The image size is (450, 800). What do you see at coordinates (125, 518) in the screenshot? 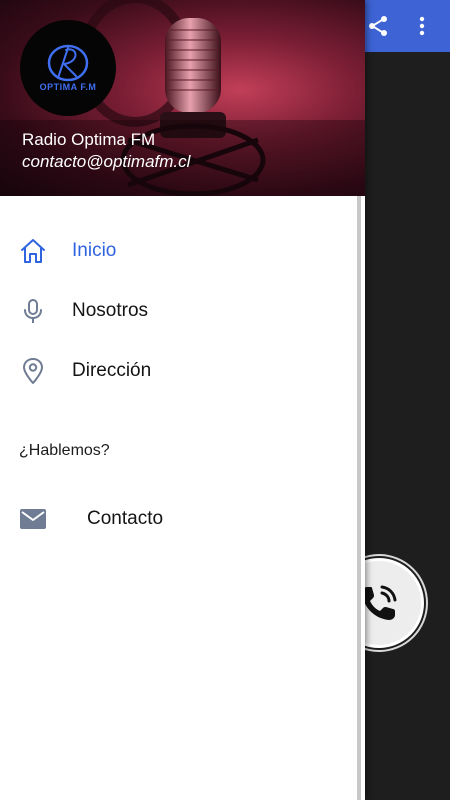
I see `menu-item-label: Contacto` at bounding box center [125, 518].